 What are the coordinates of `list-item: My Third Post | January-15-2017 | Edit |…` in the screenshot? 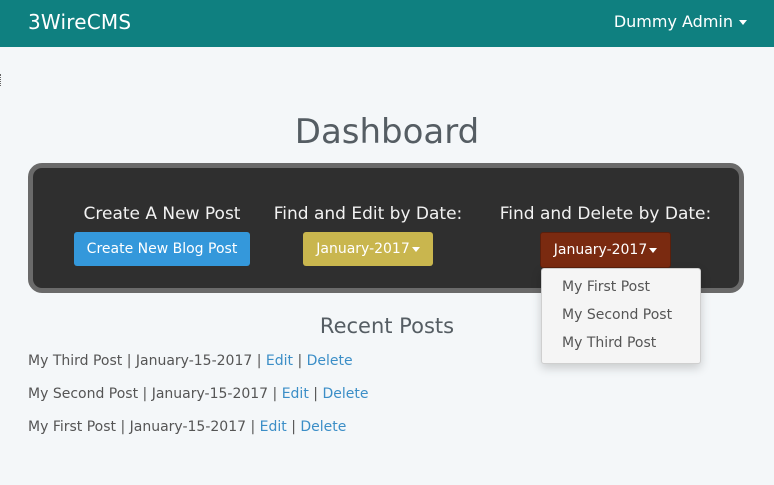 It's located at (190, 361).